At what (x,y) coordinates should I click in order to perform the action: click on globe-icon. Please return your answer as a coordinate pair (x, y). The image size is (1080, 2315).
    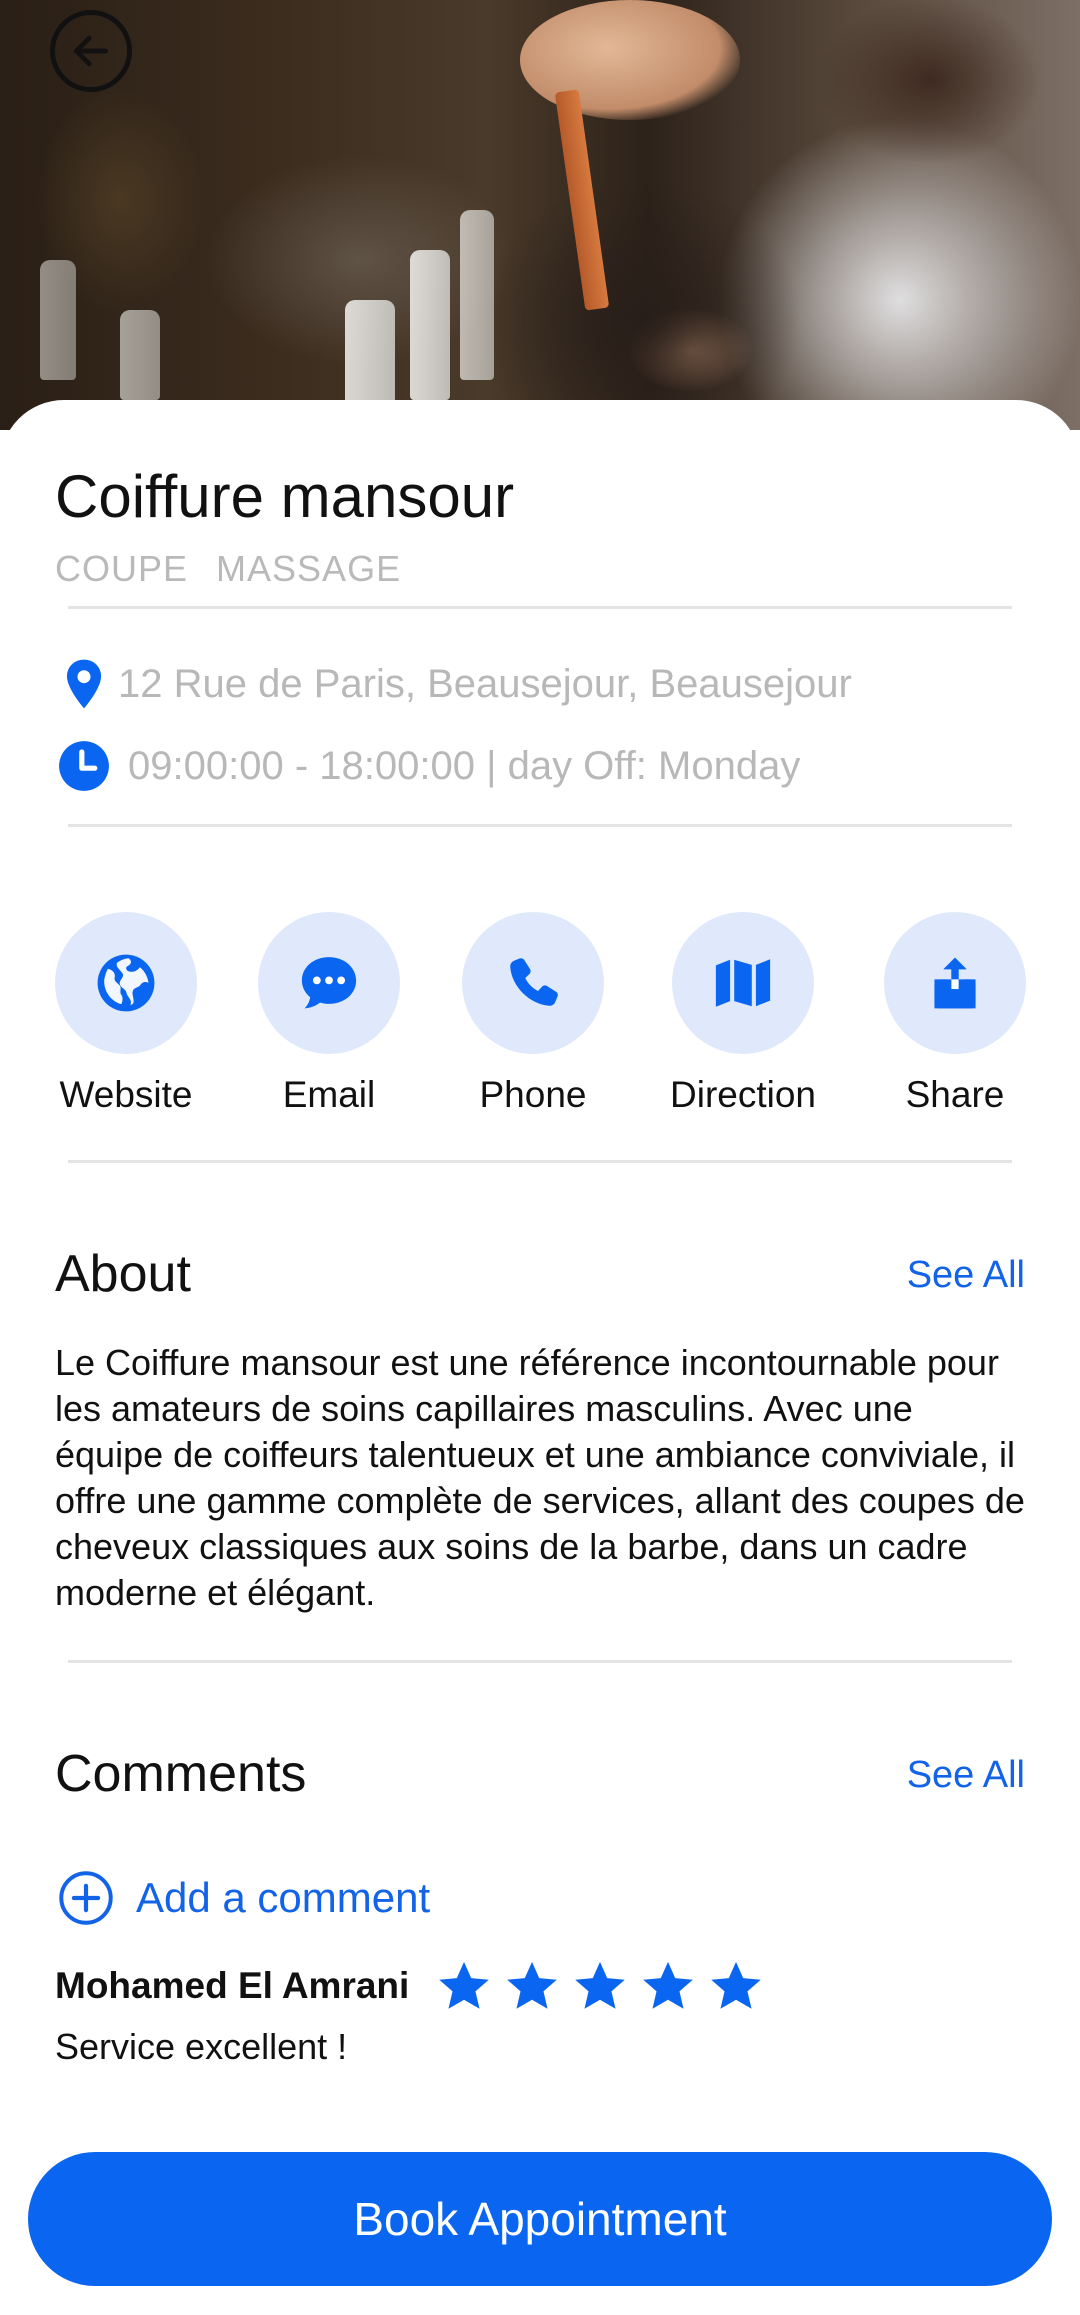
    Looking at the image, I should click on (126, 983).